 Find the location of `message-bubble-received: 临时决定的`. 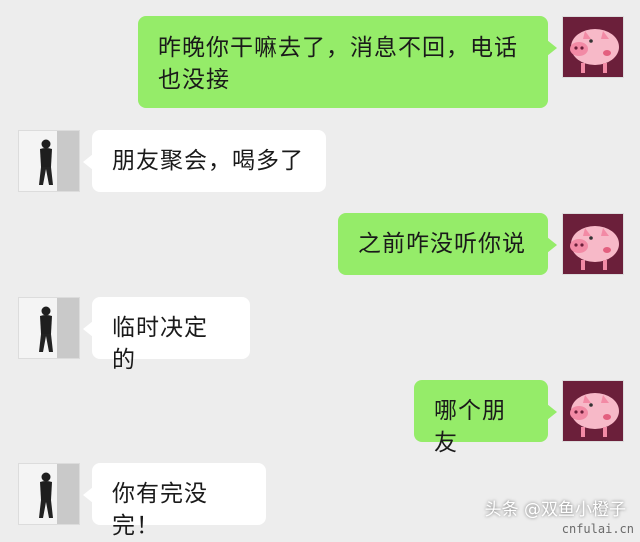

message-bubble-received: 临时决定的 is located at coordinates (166, 335).